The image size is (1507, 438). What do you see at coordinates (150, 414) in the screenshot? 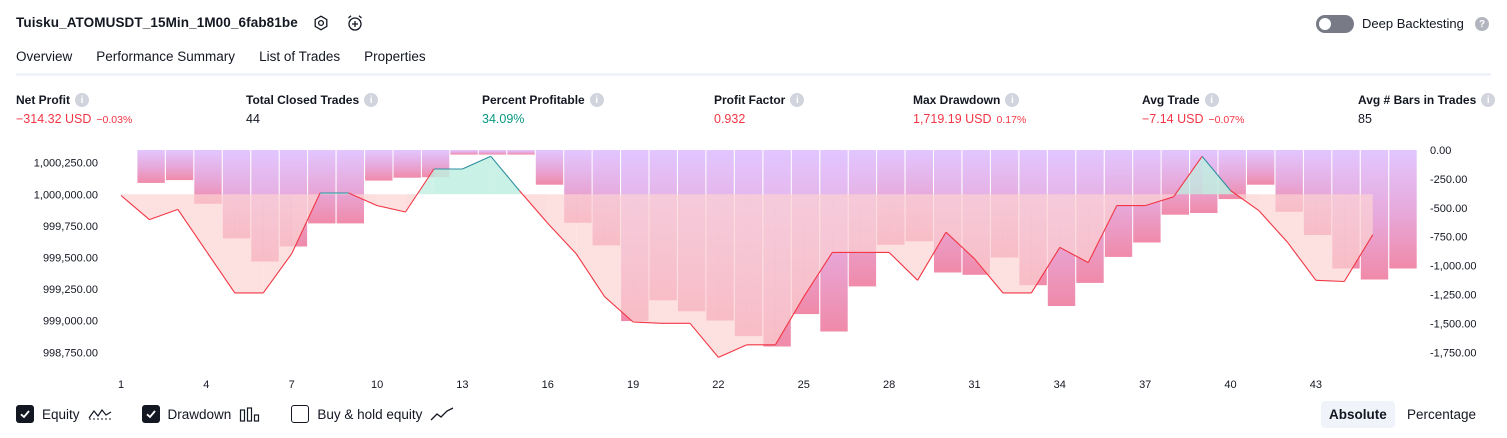
I see `drawdown-checkbox` at bounding box center [150, 414].